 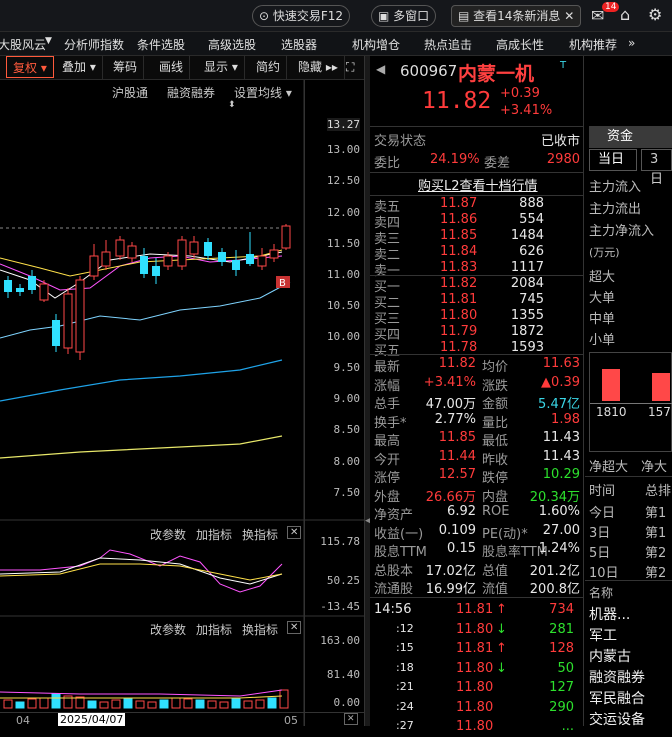 I want to click on level-volume: 745, so click(x=531, y=299).